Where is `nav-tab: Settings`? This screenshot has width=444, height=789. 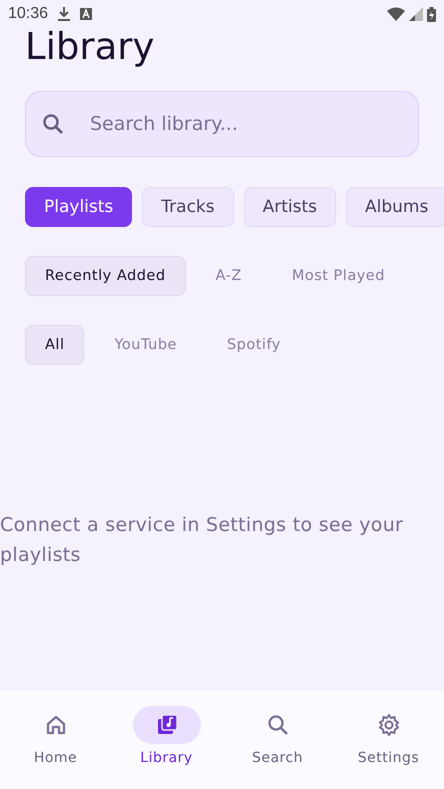
nav-tab: Settings is located at coordinates (388, 736).